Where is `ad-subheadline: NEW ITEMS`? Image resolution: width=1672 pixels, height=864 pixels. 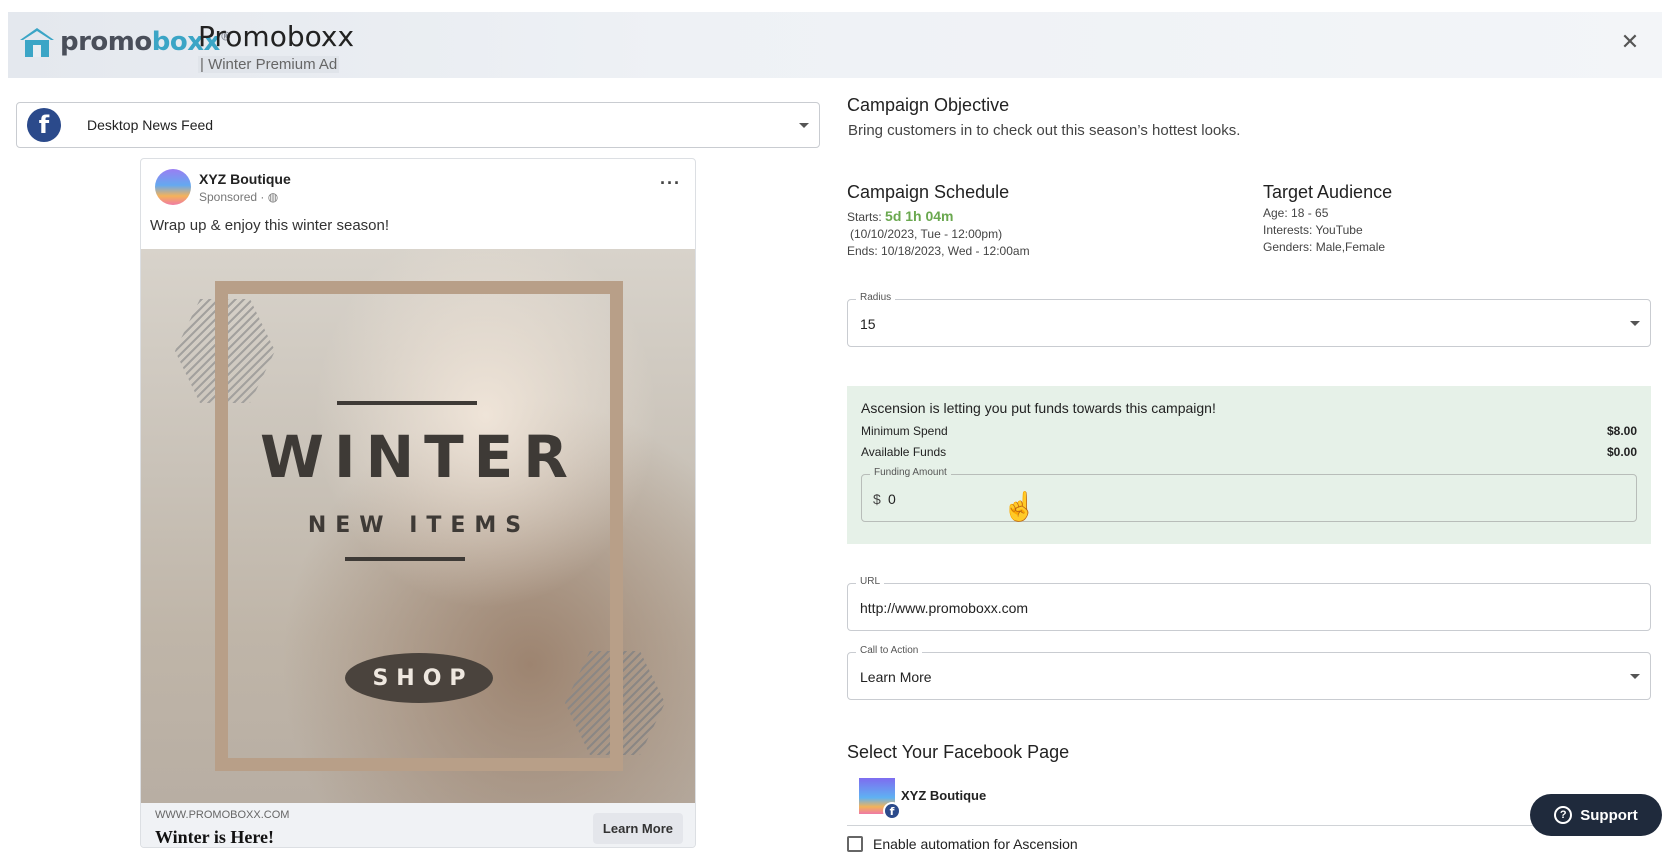
ad-subheadline: NEW ITEMS is located at coordinates (419, 525).